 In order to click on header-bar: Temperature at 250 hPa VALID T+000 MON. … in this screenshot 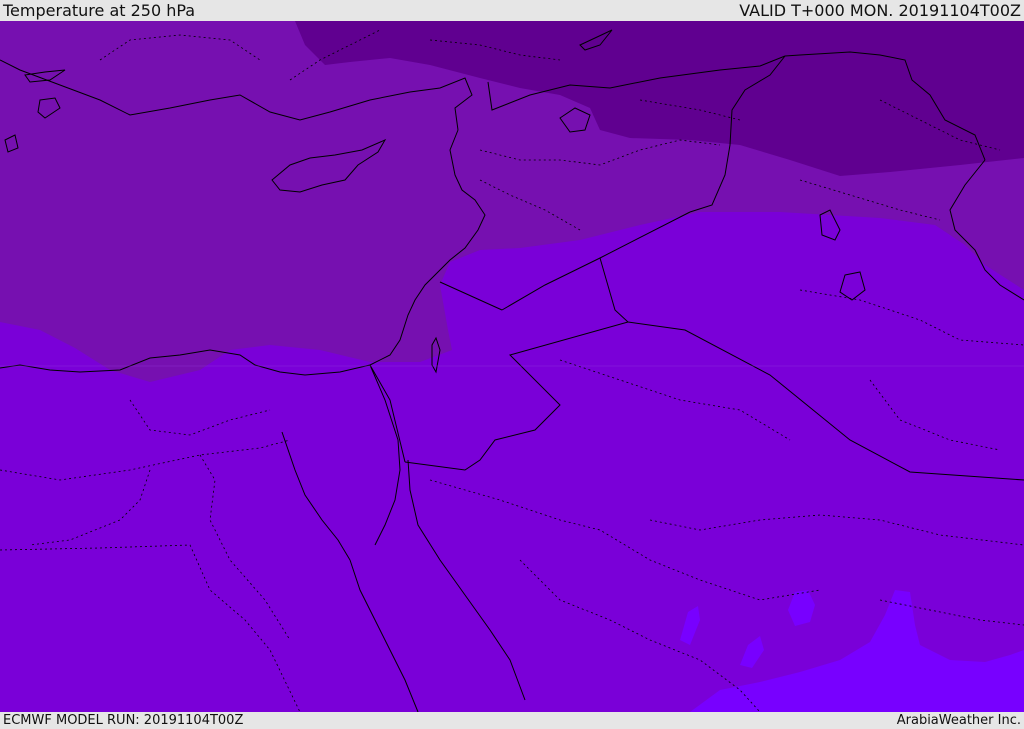, I will do `click(512, 10)`.